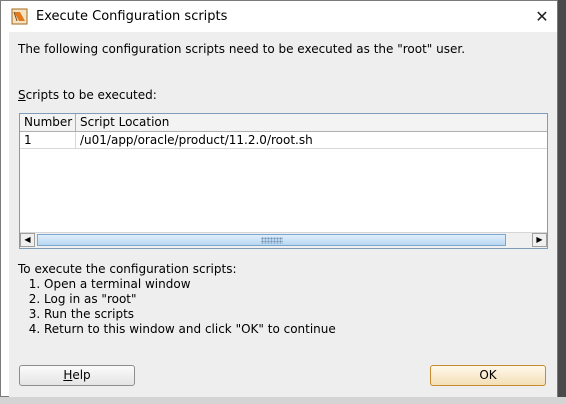  I want to click on close-icon: ✕, so click(542, 16).